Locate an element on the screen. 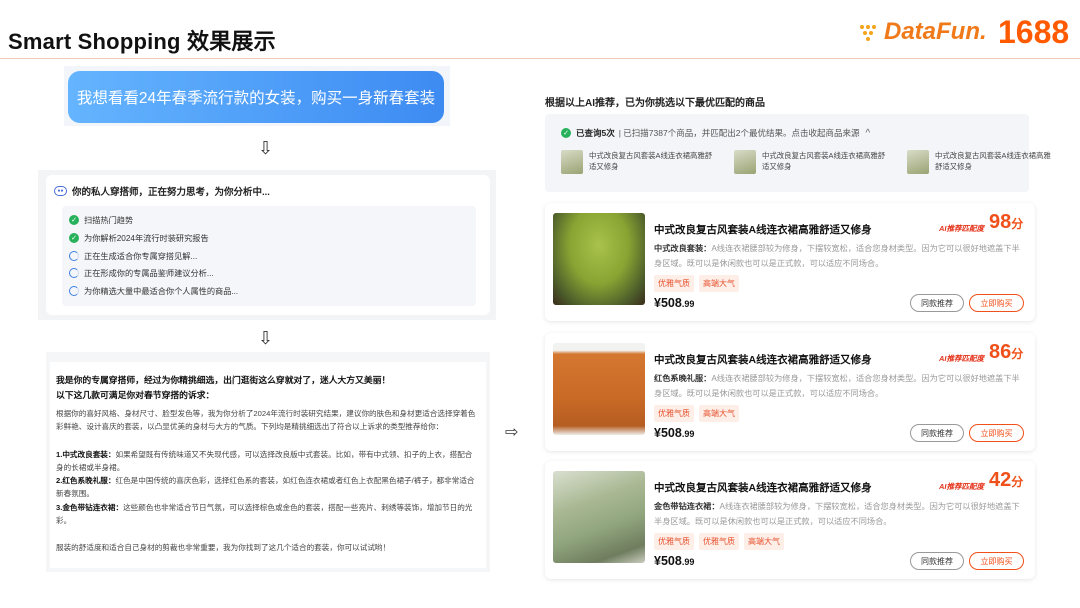 This screenshot has width=1080, height=608. product-tags: 优雅气质 优雅气质 高端大气 is located at coordinates (721, 541).